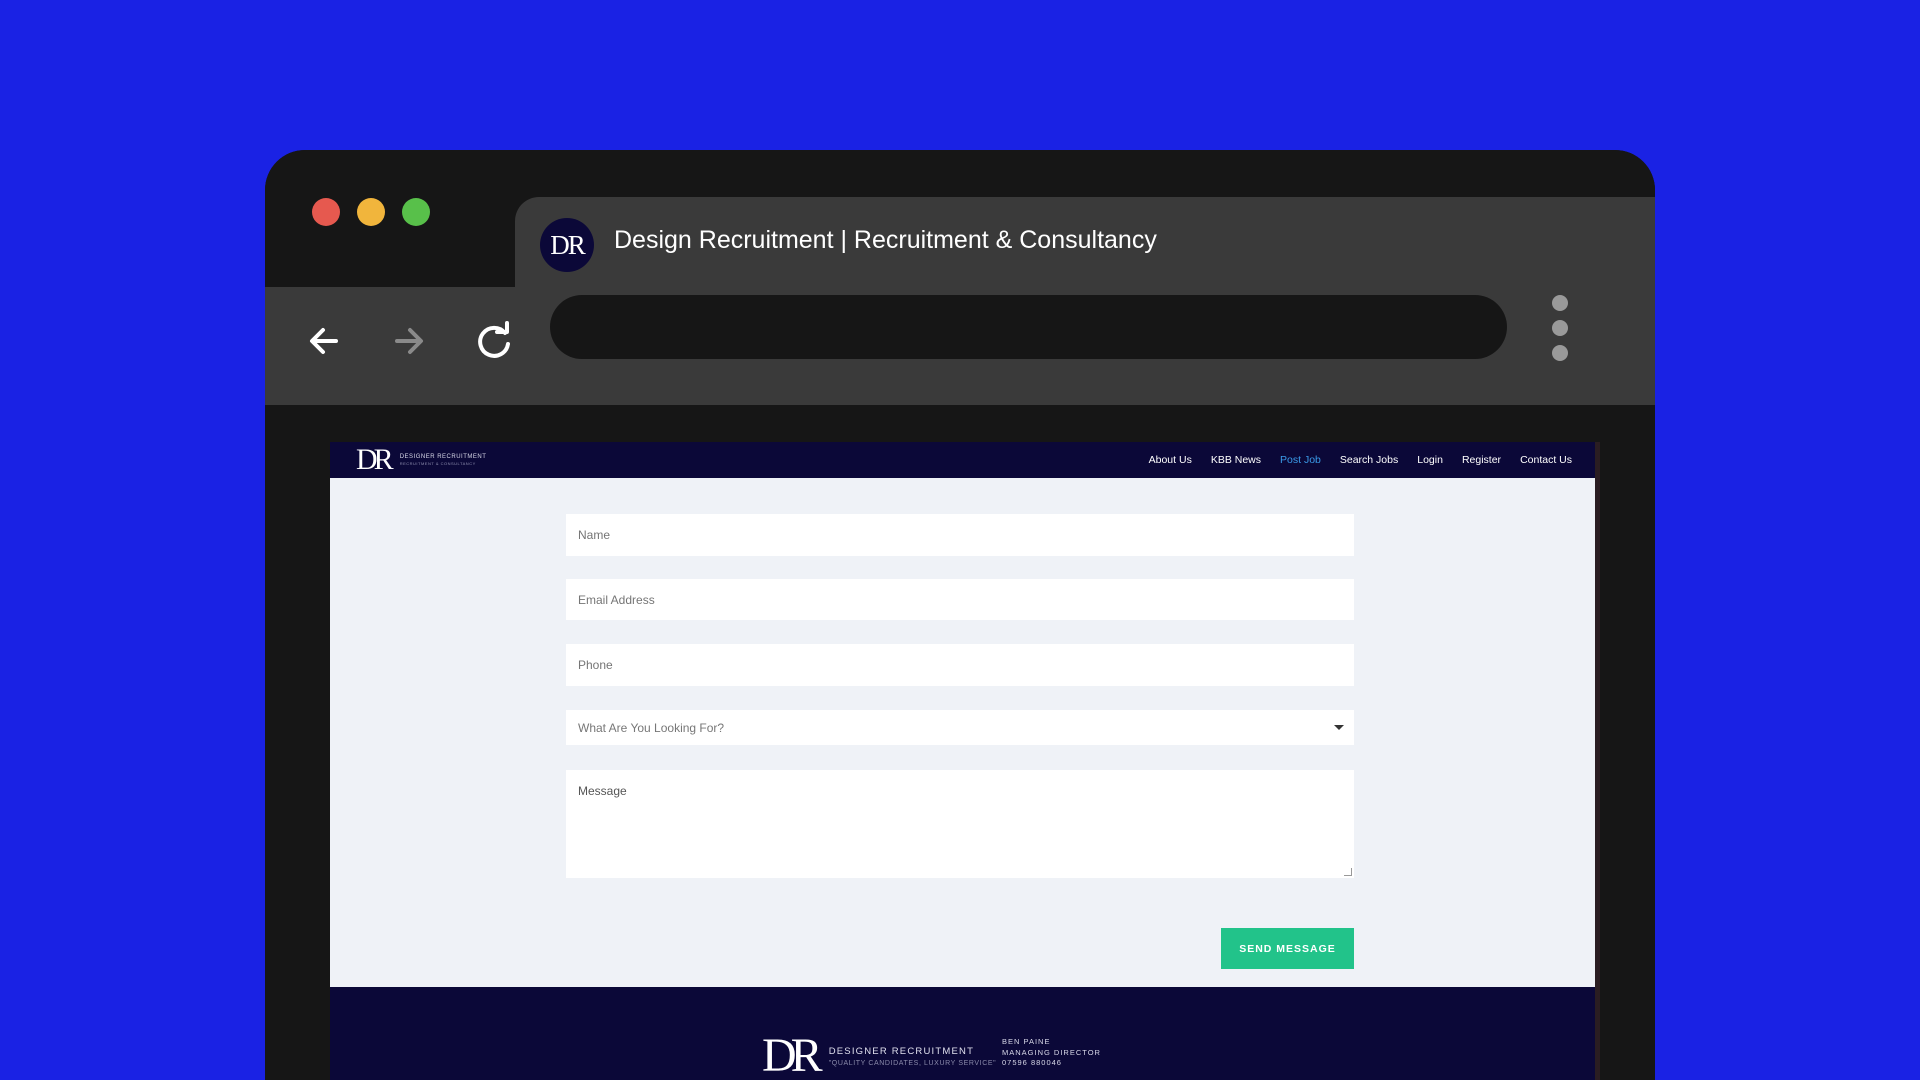 This screenshot has height=1080, width=1920. I want to click on logo-line-1: DESIGNER RECRUITMENT, so click(443, 457).